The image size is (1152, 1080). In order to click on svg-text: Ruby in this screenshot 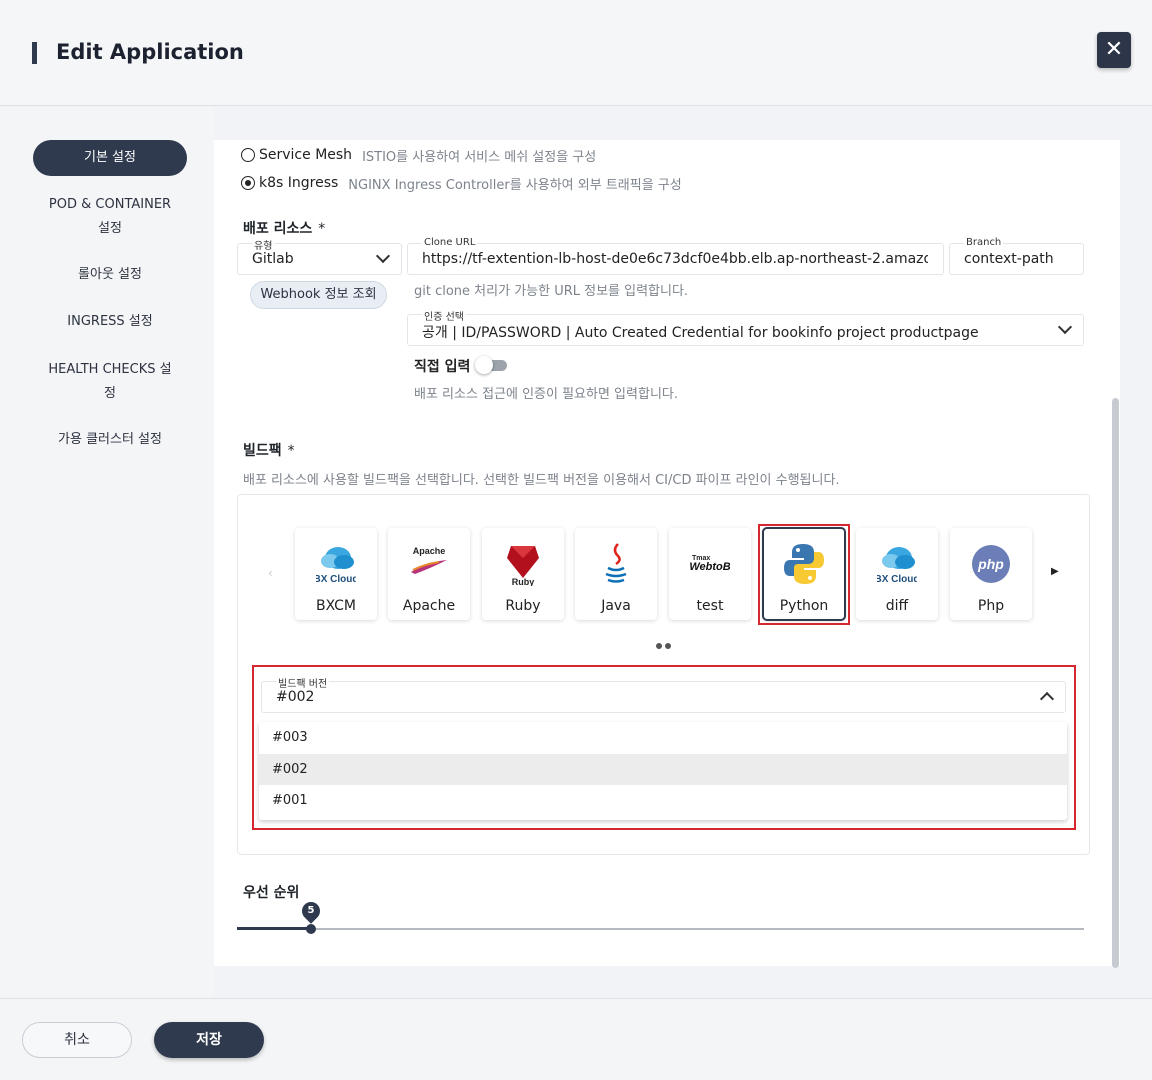, I will do `click(523, 581)`.